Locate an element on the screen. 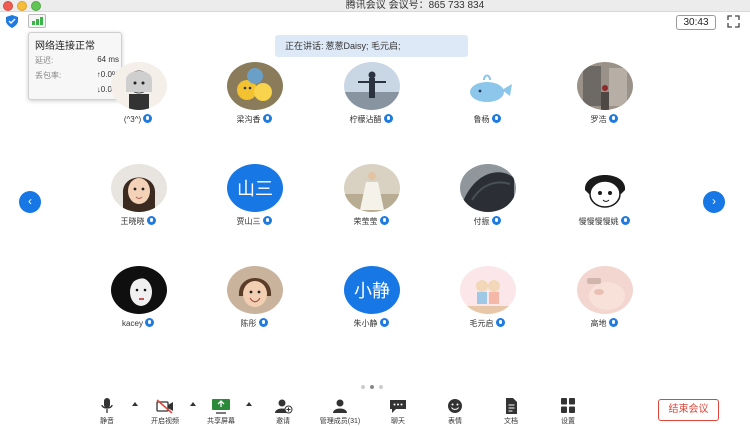 The height and width of the screenshot is (426, 750). chat-button: 聊天 is located at coordinates (398, 412).